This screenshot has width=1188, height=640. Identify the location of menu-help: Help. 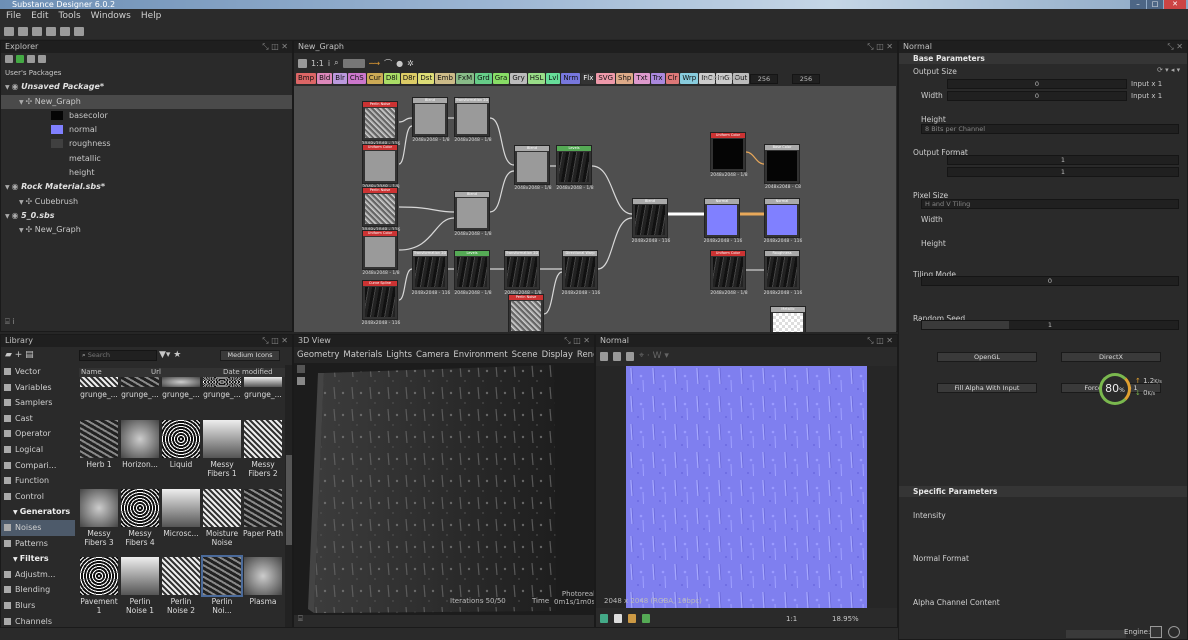
(151, 16).